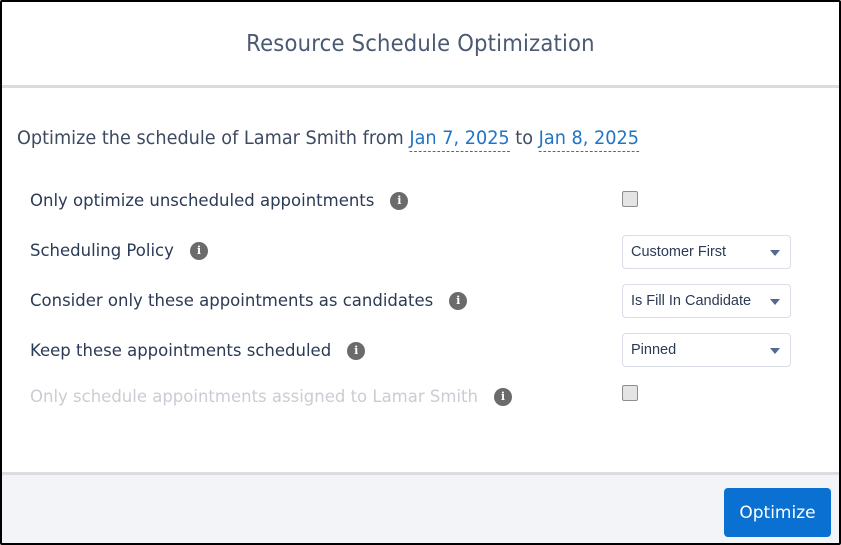  I want to click on optimize-button: Optimize, so click(777, 512).